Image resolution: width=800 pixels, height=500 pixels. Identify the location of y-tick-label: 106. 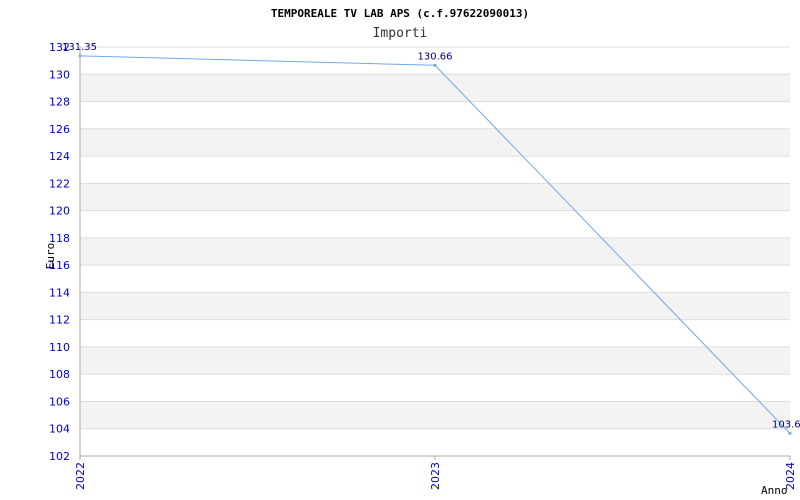
(59, 401).